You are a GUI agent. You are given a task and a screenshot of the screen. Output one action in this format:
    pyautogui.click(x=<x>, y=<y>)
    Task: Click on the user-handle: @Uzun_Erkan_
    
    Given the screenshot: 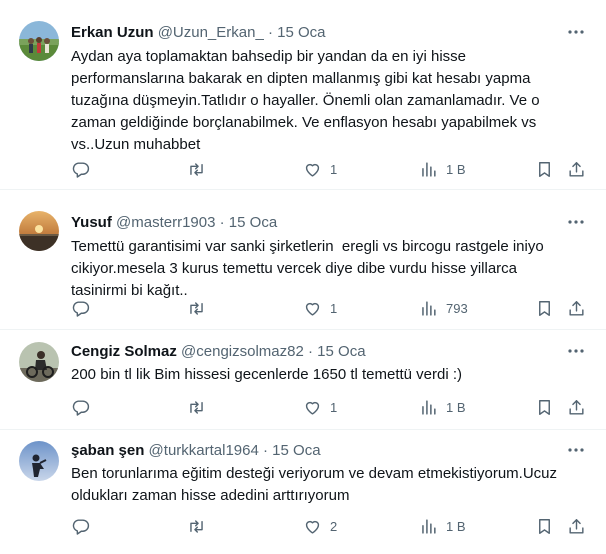 What is the action you would take?
    pyautogui.click(x=211, y=32)
    